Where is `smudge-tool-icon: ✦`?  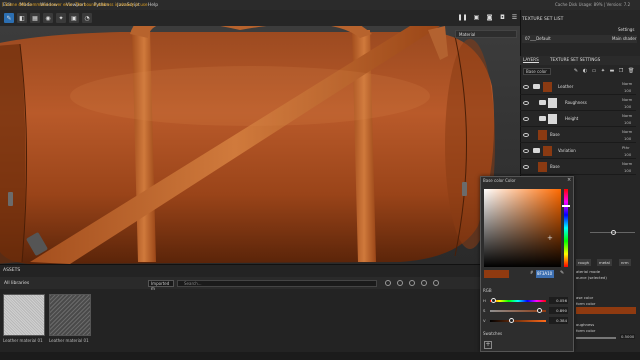 smudge-tool-icon: ✦ is located at coordinates (61, 18).